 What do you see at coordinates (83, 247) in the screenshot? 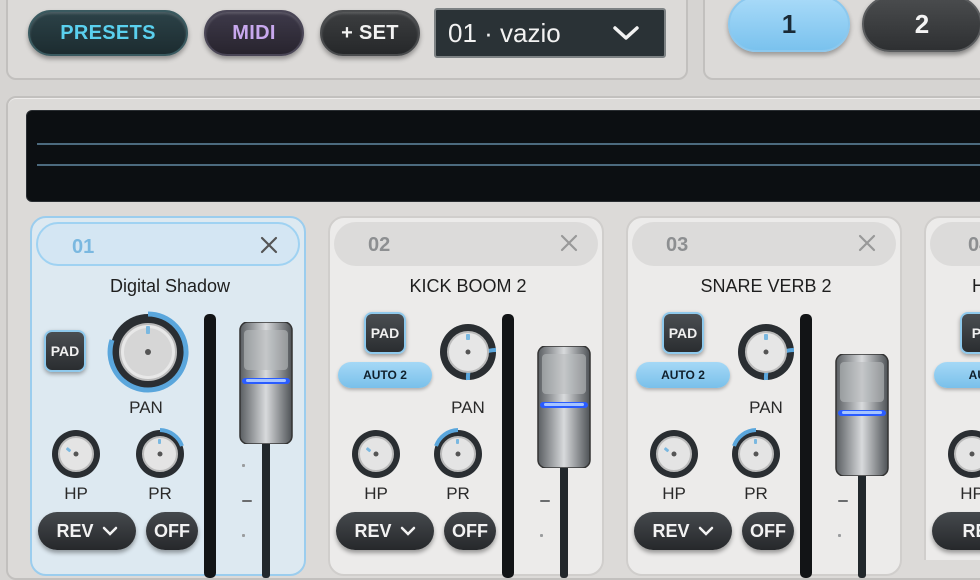
I see `channel-number: 01` at bounding box center [83, 247].